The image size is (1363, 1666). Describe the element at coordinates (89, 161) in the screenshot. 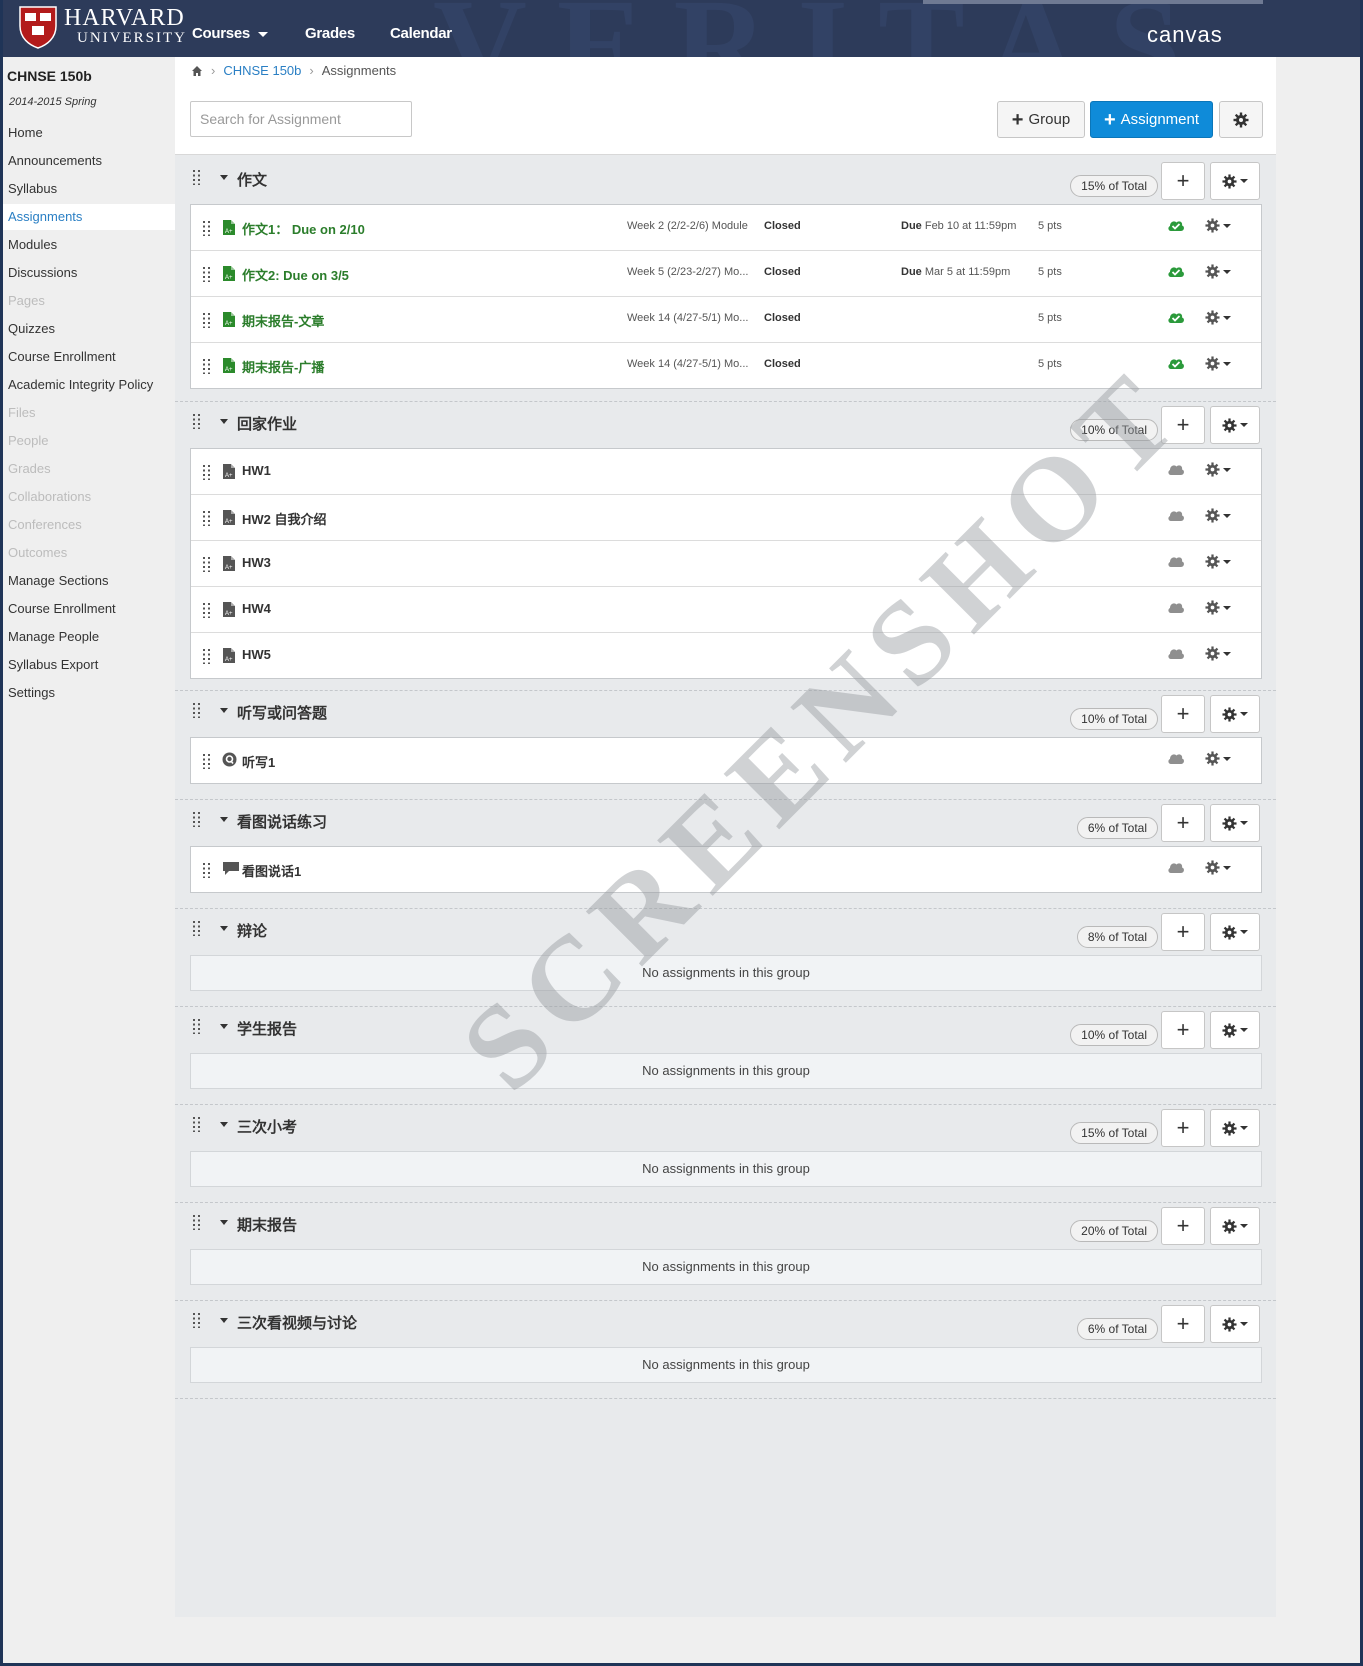

I see `sidebar-item-announcements: Announcements` at that location.